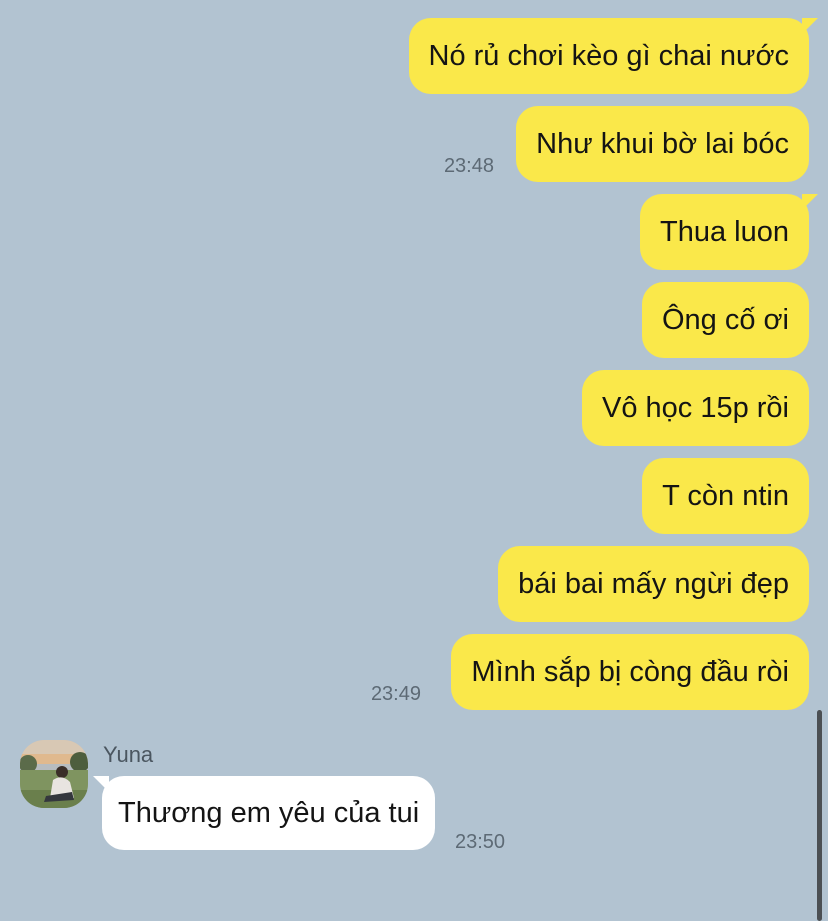  Describe the element at coordinates (613, 56) in the screenshot. I see `outgoing-message-bubble: Nó rủ chơi kèo gì chai nước` at that location.